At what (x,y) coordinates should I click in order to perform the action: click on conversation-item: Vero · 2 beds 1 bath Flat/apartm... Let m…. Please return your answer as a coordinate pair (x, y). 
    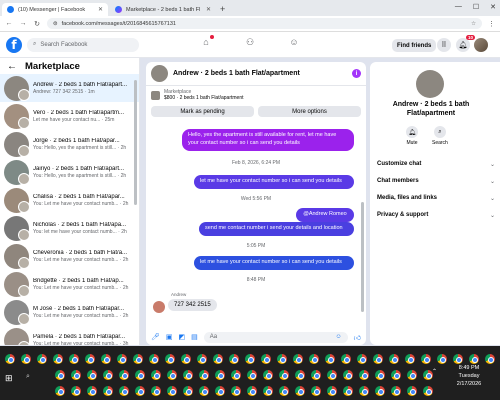
    Looking at the image, I should click on (69, 116).